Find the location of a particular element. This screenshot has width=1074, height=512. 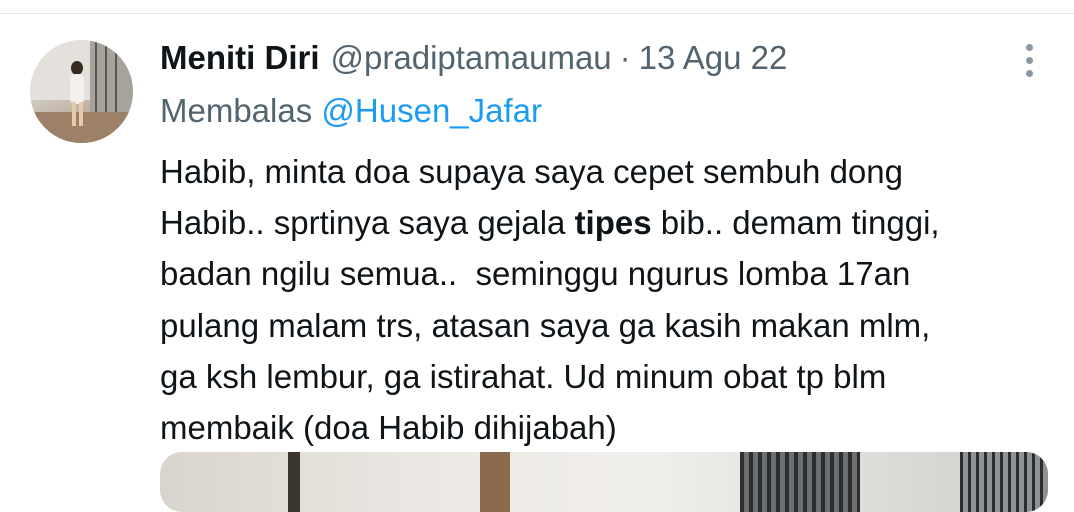

reply-context: Membalas @Husen_Jafar is located at coordinates (351, 112).